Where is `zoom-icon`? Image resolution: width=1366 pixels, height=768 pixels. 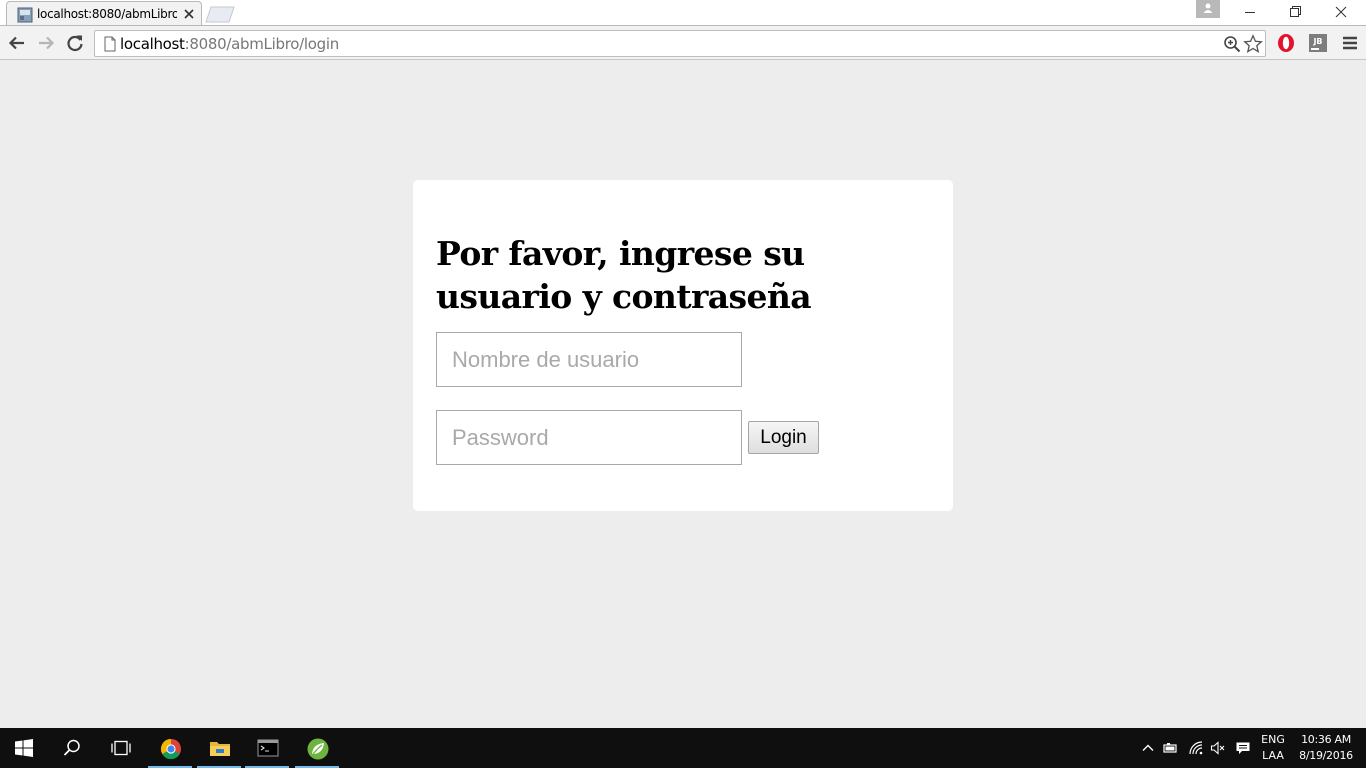
zoom-icon is located at coordinates (1232, 44).